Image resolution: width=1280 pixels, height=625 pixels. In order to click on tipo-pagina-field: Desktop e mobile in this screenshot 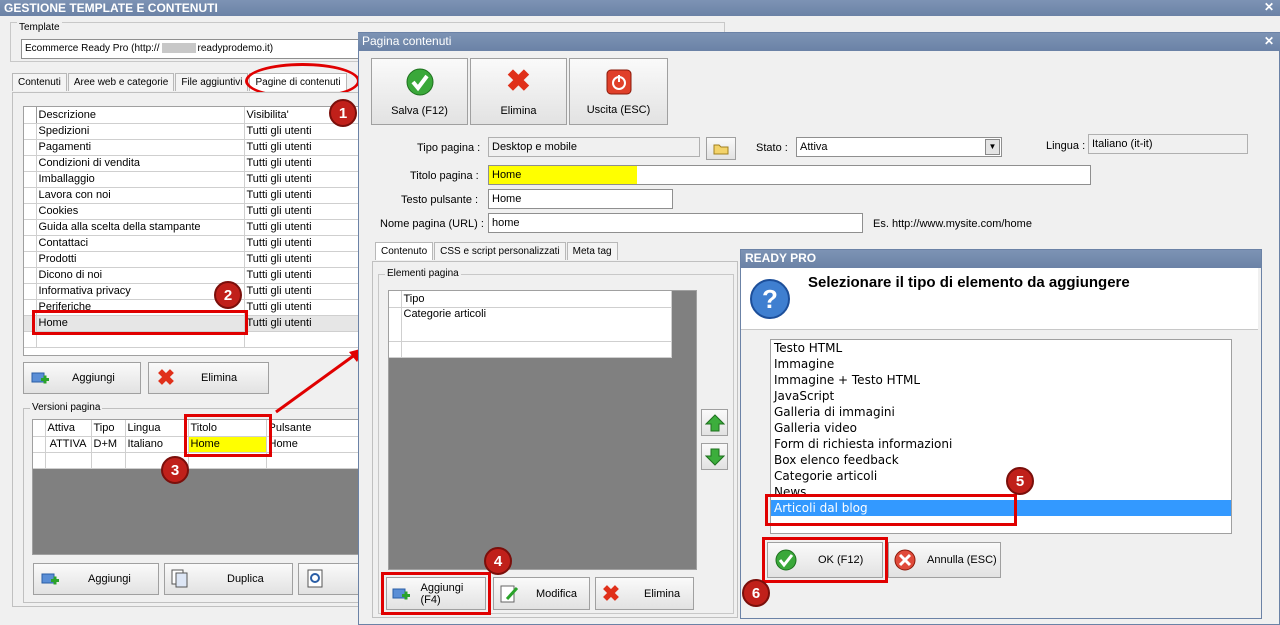, I will do `click(594, 147)`.